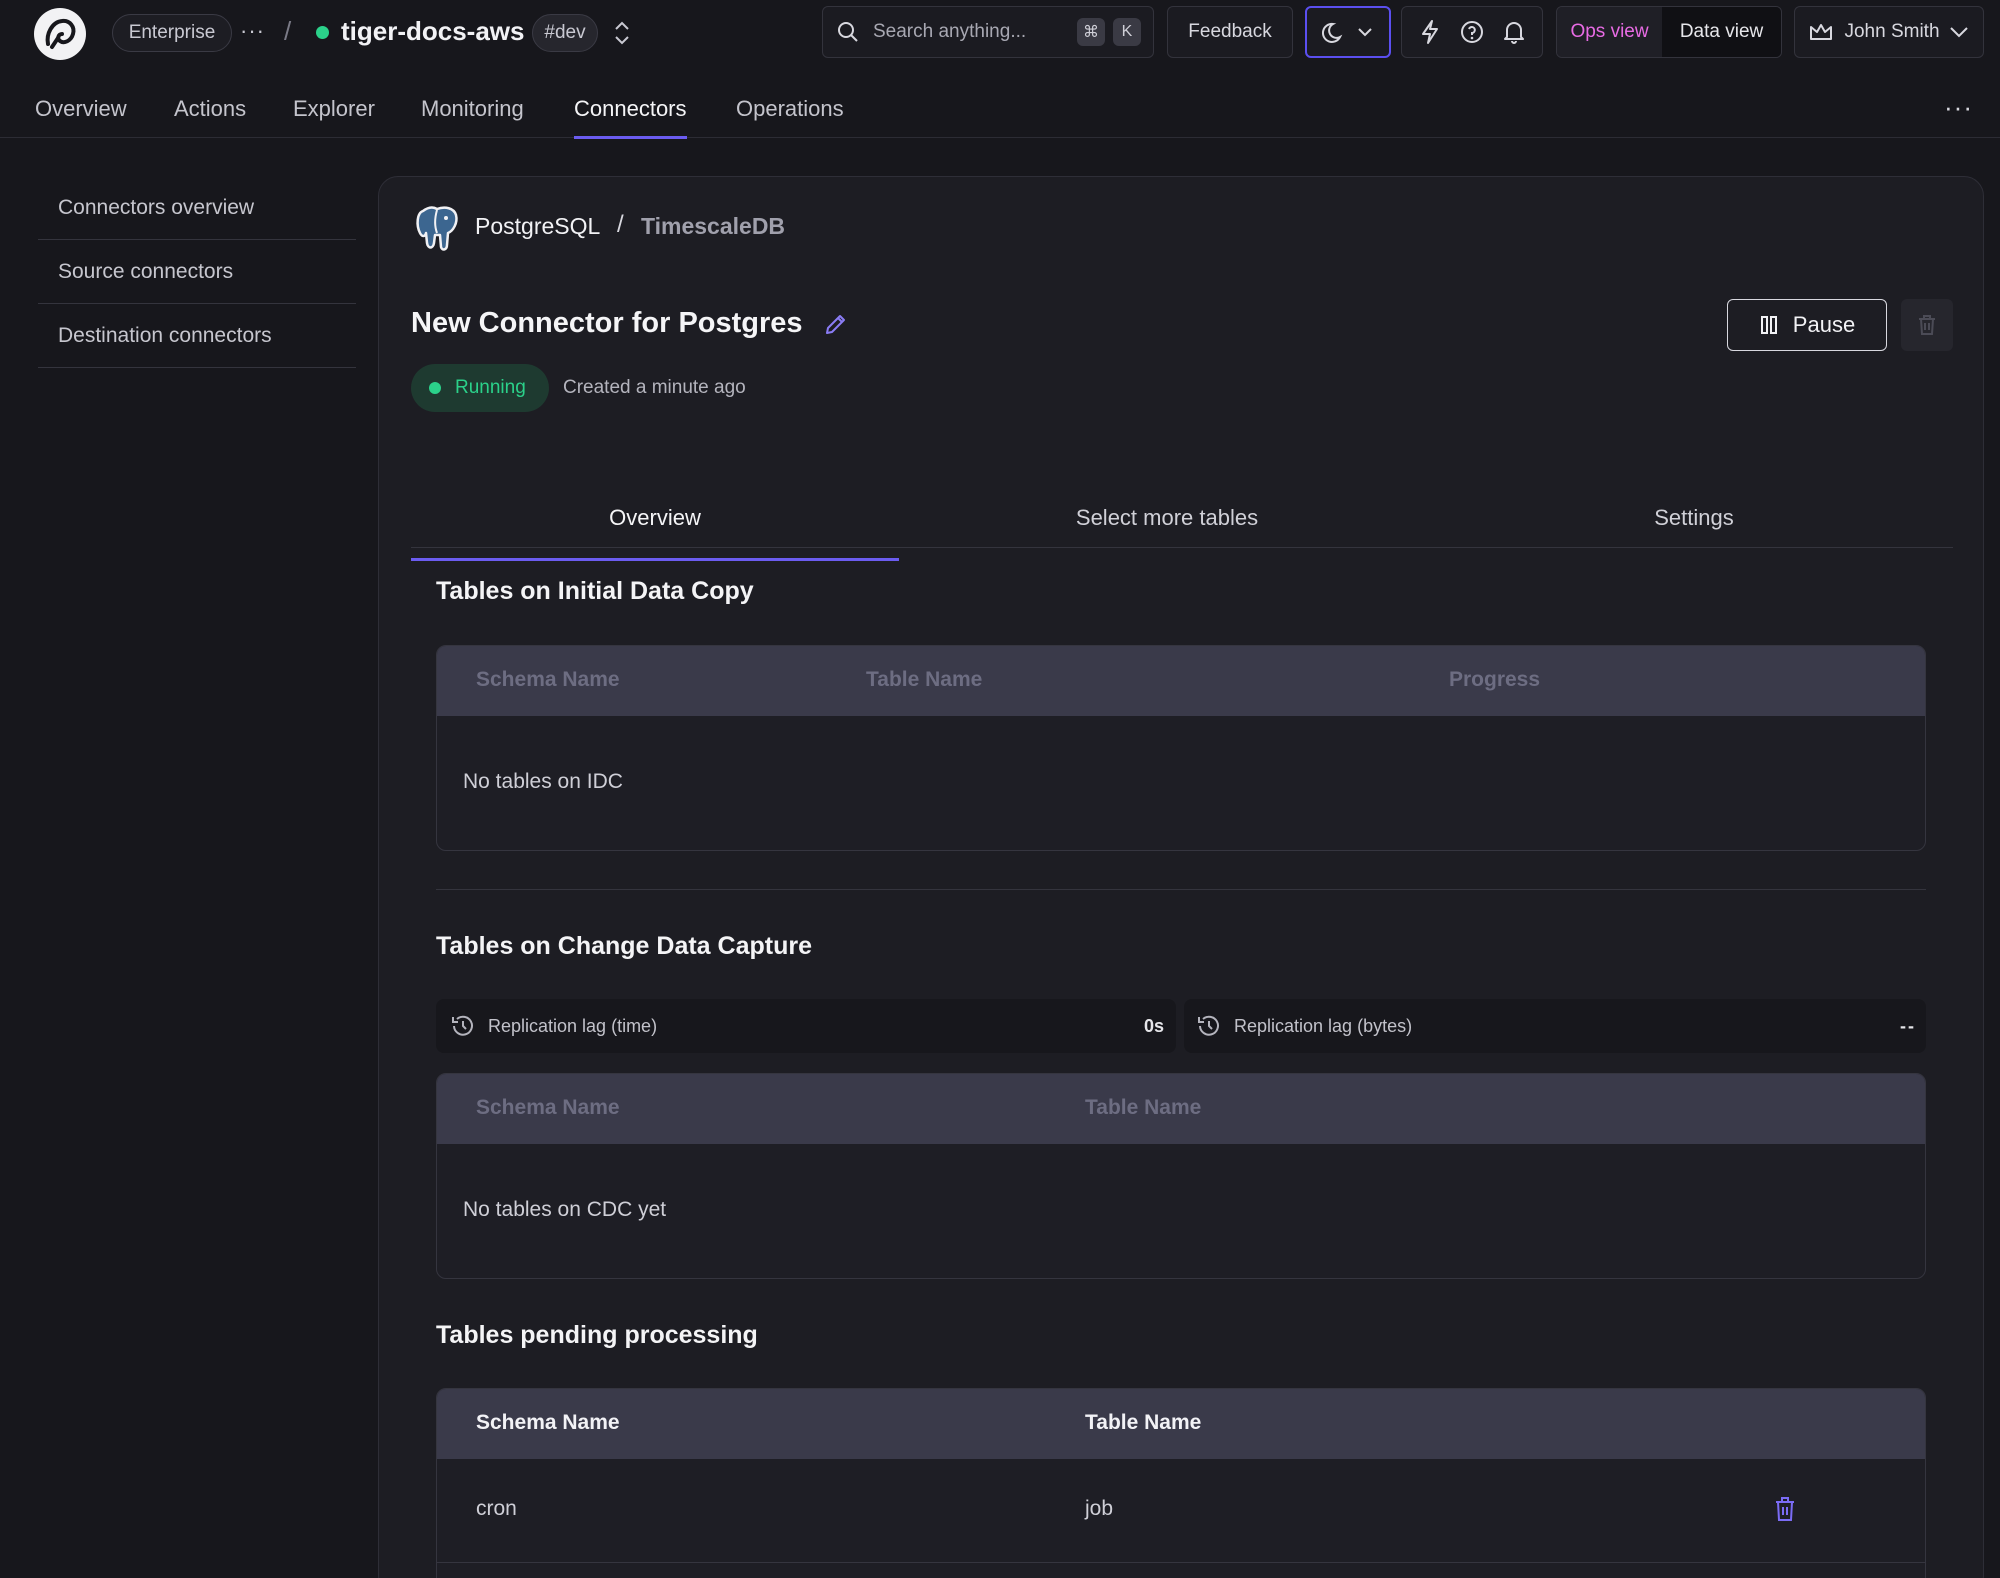 This screenshot has height=1578, width=2000. Describe the element at coordinates (1091, 32) in the screenshot. I see `shortcut-cmd-key: ⌘` at that location.